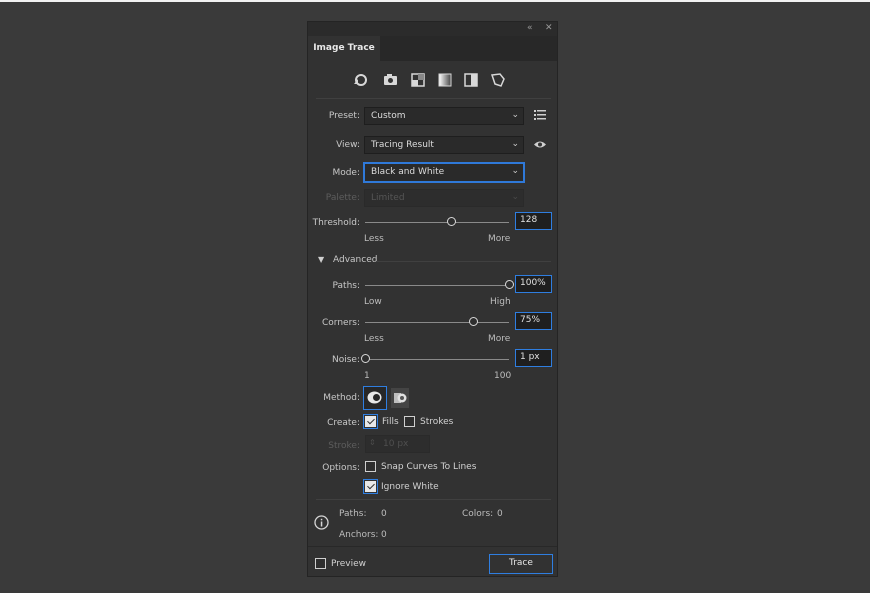  What do you see at coordinates (499, 239) in the screenshot?
I see `threshold-max-label: More` at bounding box center [499, 239].